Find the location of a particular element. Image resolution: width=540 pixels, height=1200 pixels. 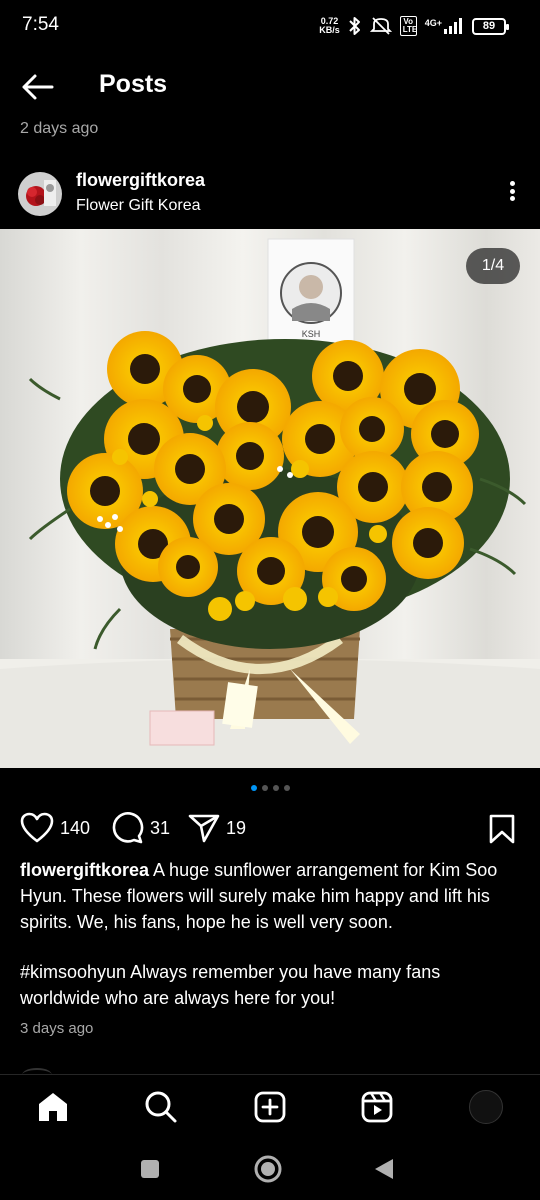

save-button is located at coordinates (502, 831).